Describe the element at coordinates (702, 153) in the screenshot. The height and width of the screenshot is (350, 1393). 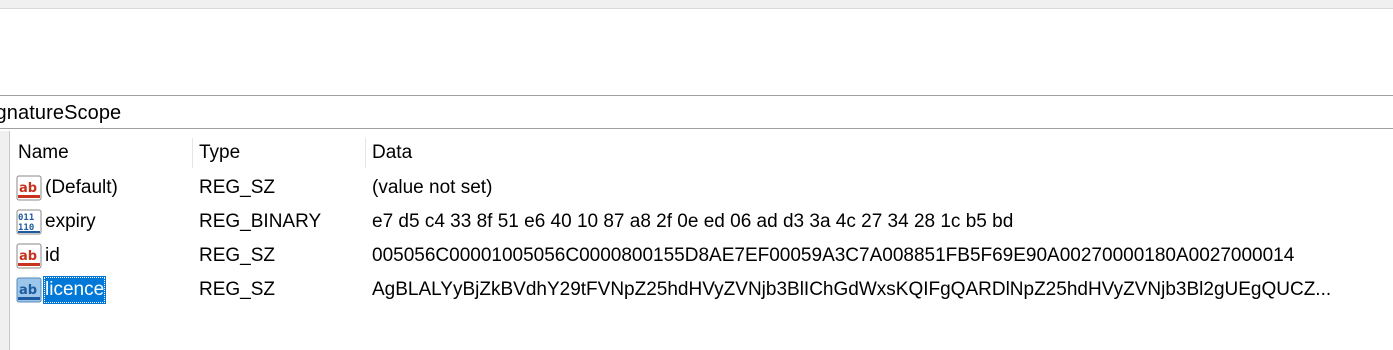
I see `column-header: Name Type Data` at that location.